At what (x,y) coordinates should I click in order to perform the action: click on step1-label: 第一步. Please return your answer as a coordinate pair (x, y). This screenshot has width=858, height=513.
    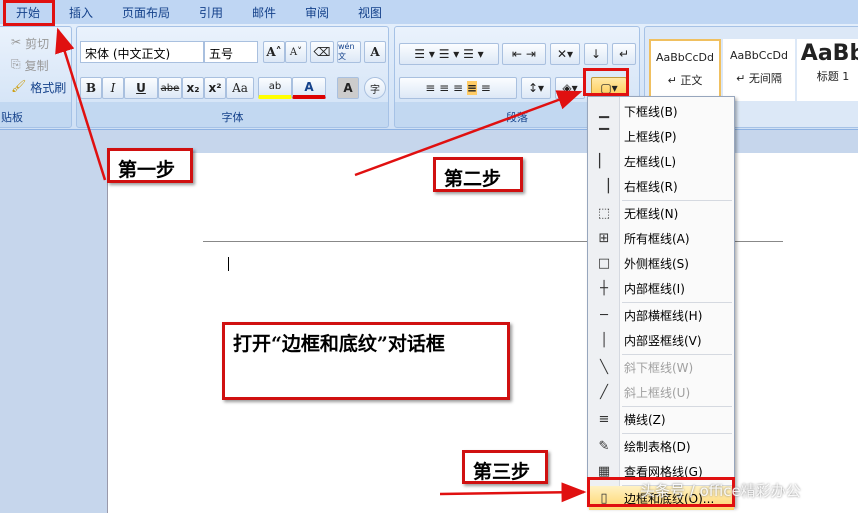
    Looking at the image, I should click on (150, 165).